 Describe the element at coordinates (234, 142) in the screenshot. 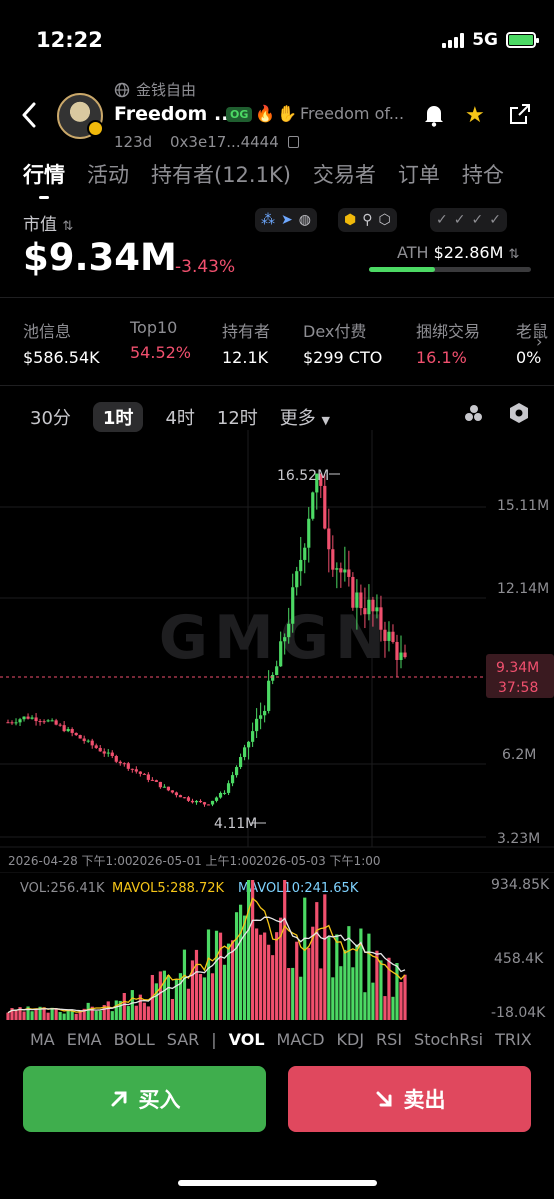

I see `contract-address: 0x3e17...4444` at that location.